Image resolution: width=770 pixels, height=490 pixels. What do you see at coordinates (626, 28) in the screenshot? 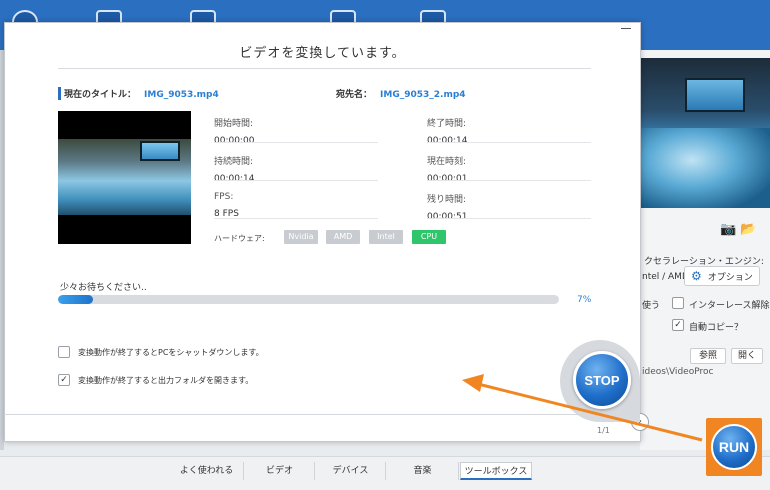
I see `minimize-icon` at bounding box center [626, 28].